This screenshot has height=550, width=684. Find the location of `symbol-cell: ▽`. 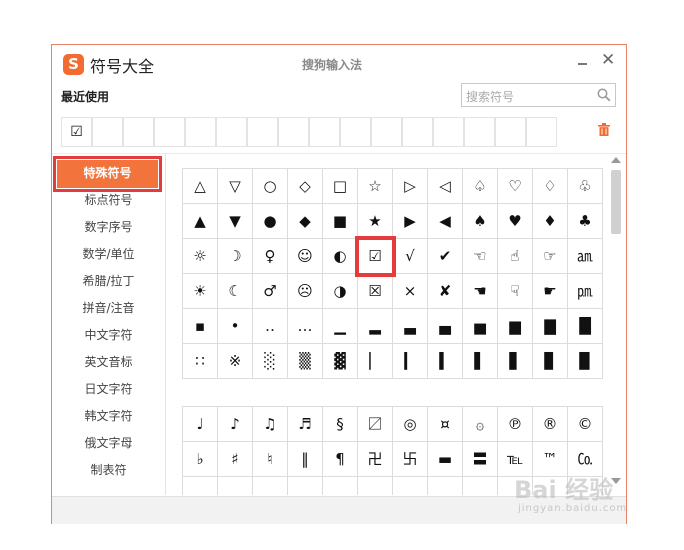

symbol-cell: ▽ is located at coordinates (235, 186).